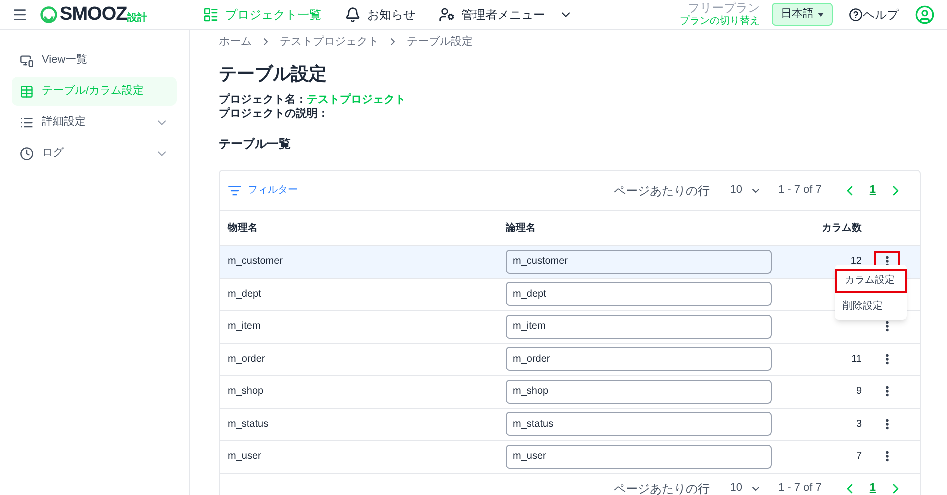 This screenshot has width=947, height=495. What do you see at coordinates (263, 100) in the screenshot?
I see `project-name-label: プロジェクト名：` at bounding box center [263, 100].